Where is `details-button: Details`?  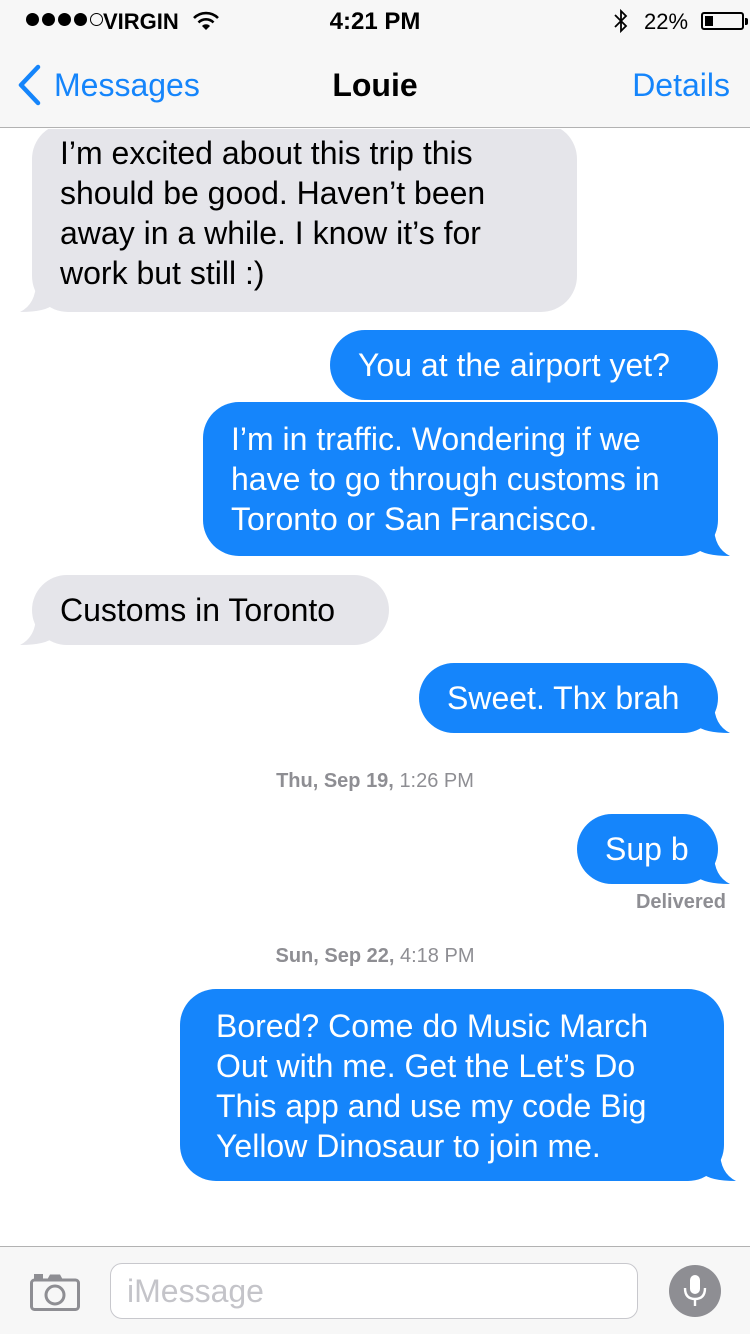
details-button: Details is located at coordinates (681, 85).